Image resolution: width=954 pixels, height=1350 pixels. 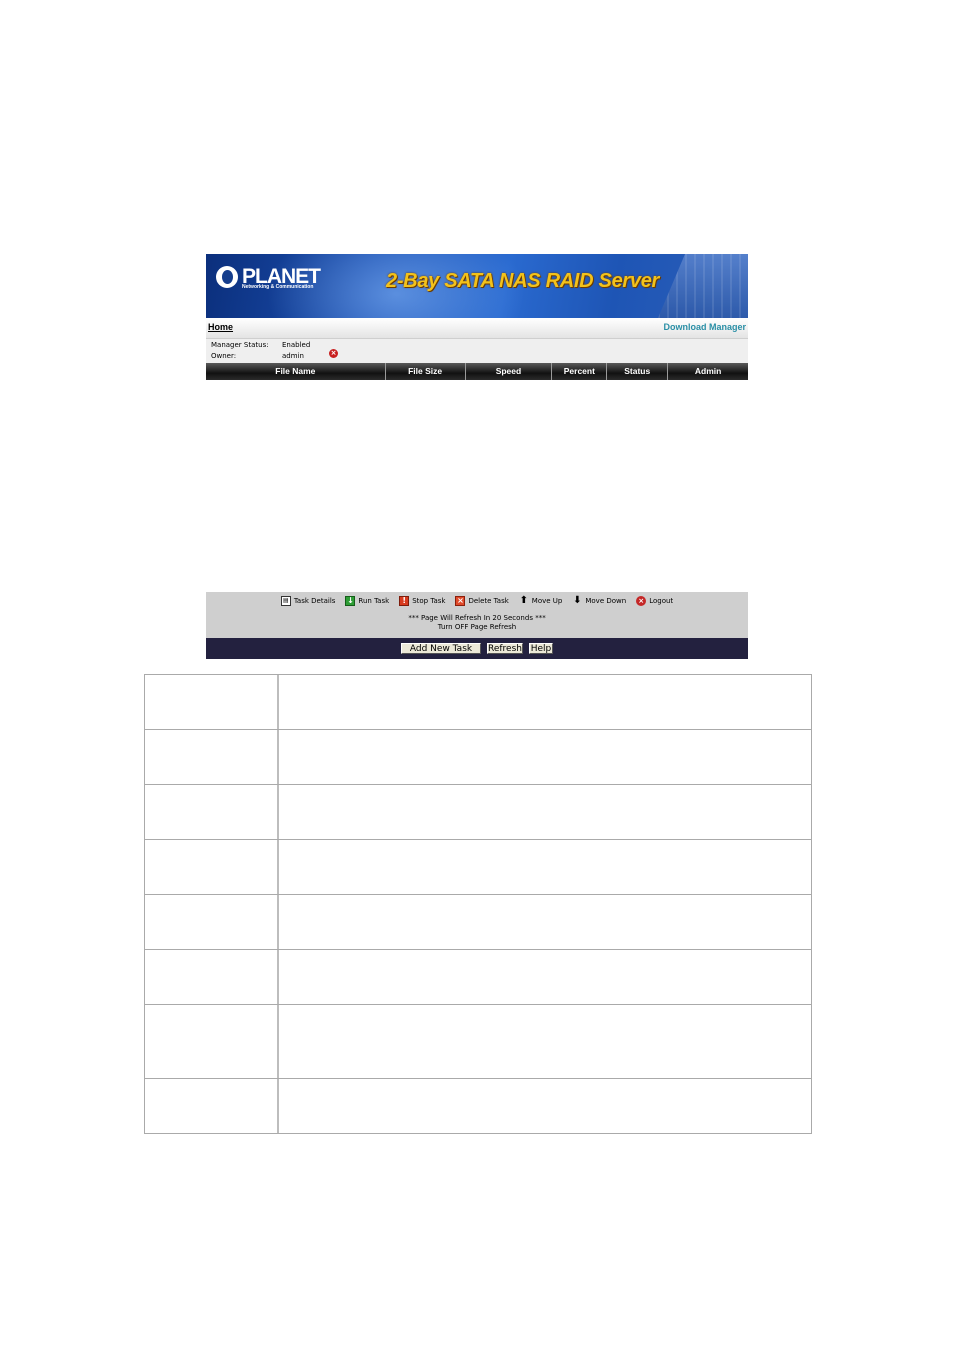 What do you see at coordinates (296, 345) in the screenshot?
I see `manager-status-value: Enabled` at bounding box center [296, 345].